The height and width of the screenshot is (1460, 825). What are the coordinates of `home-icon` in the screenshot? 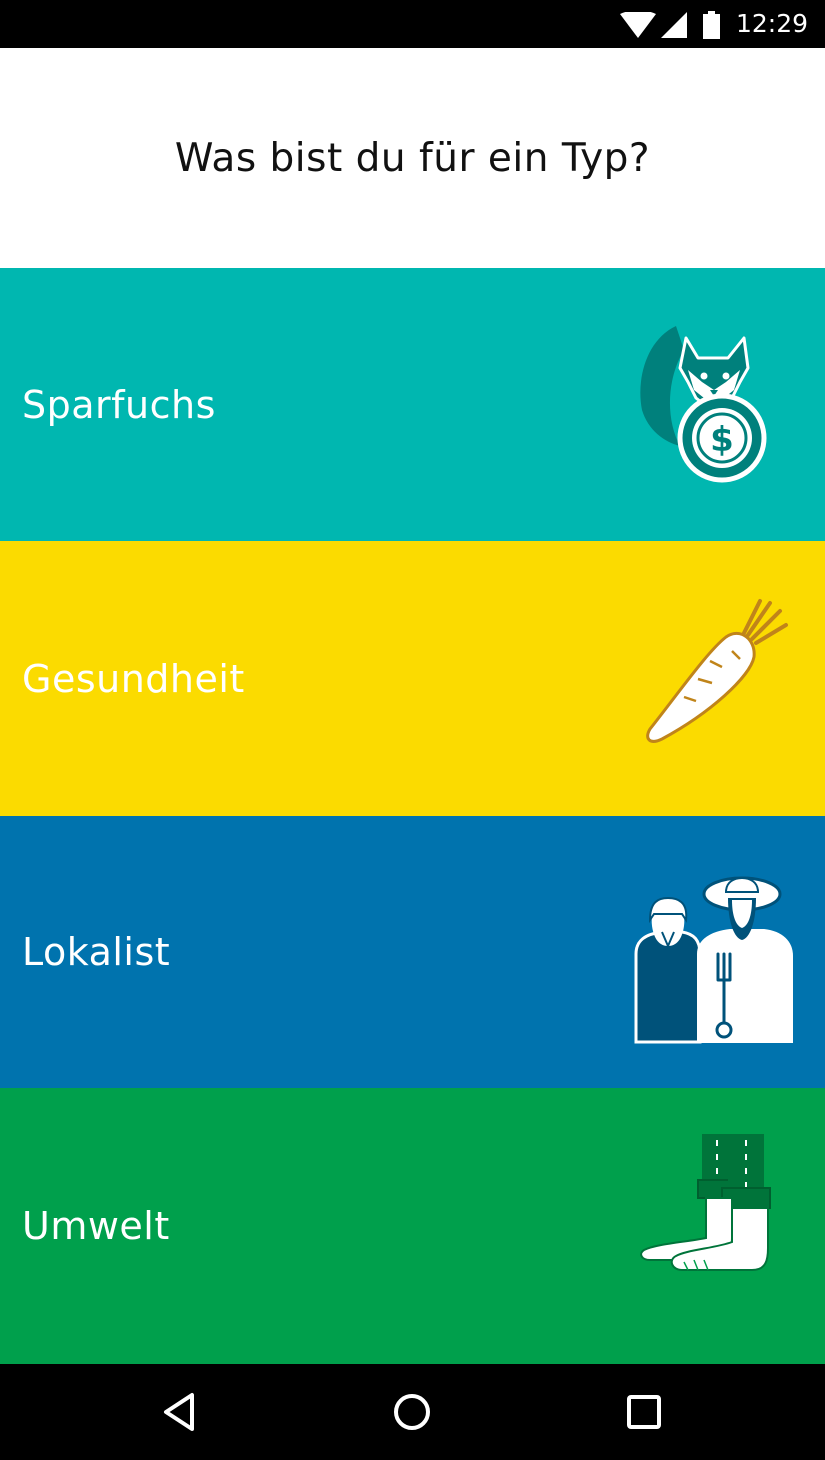 It's located at (412, 1412).